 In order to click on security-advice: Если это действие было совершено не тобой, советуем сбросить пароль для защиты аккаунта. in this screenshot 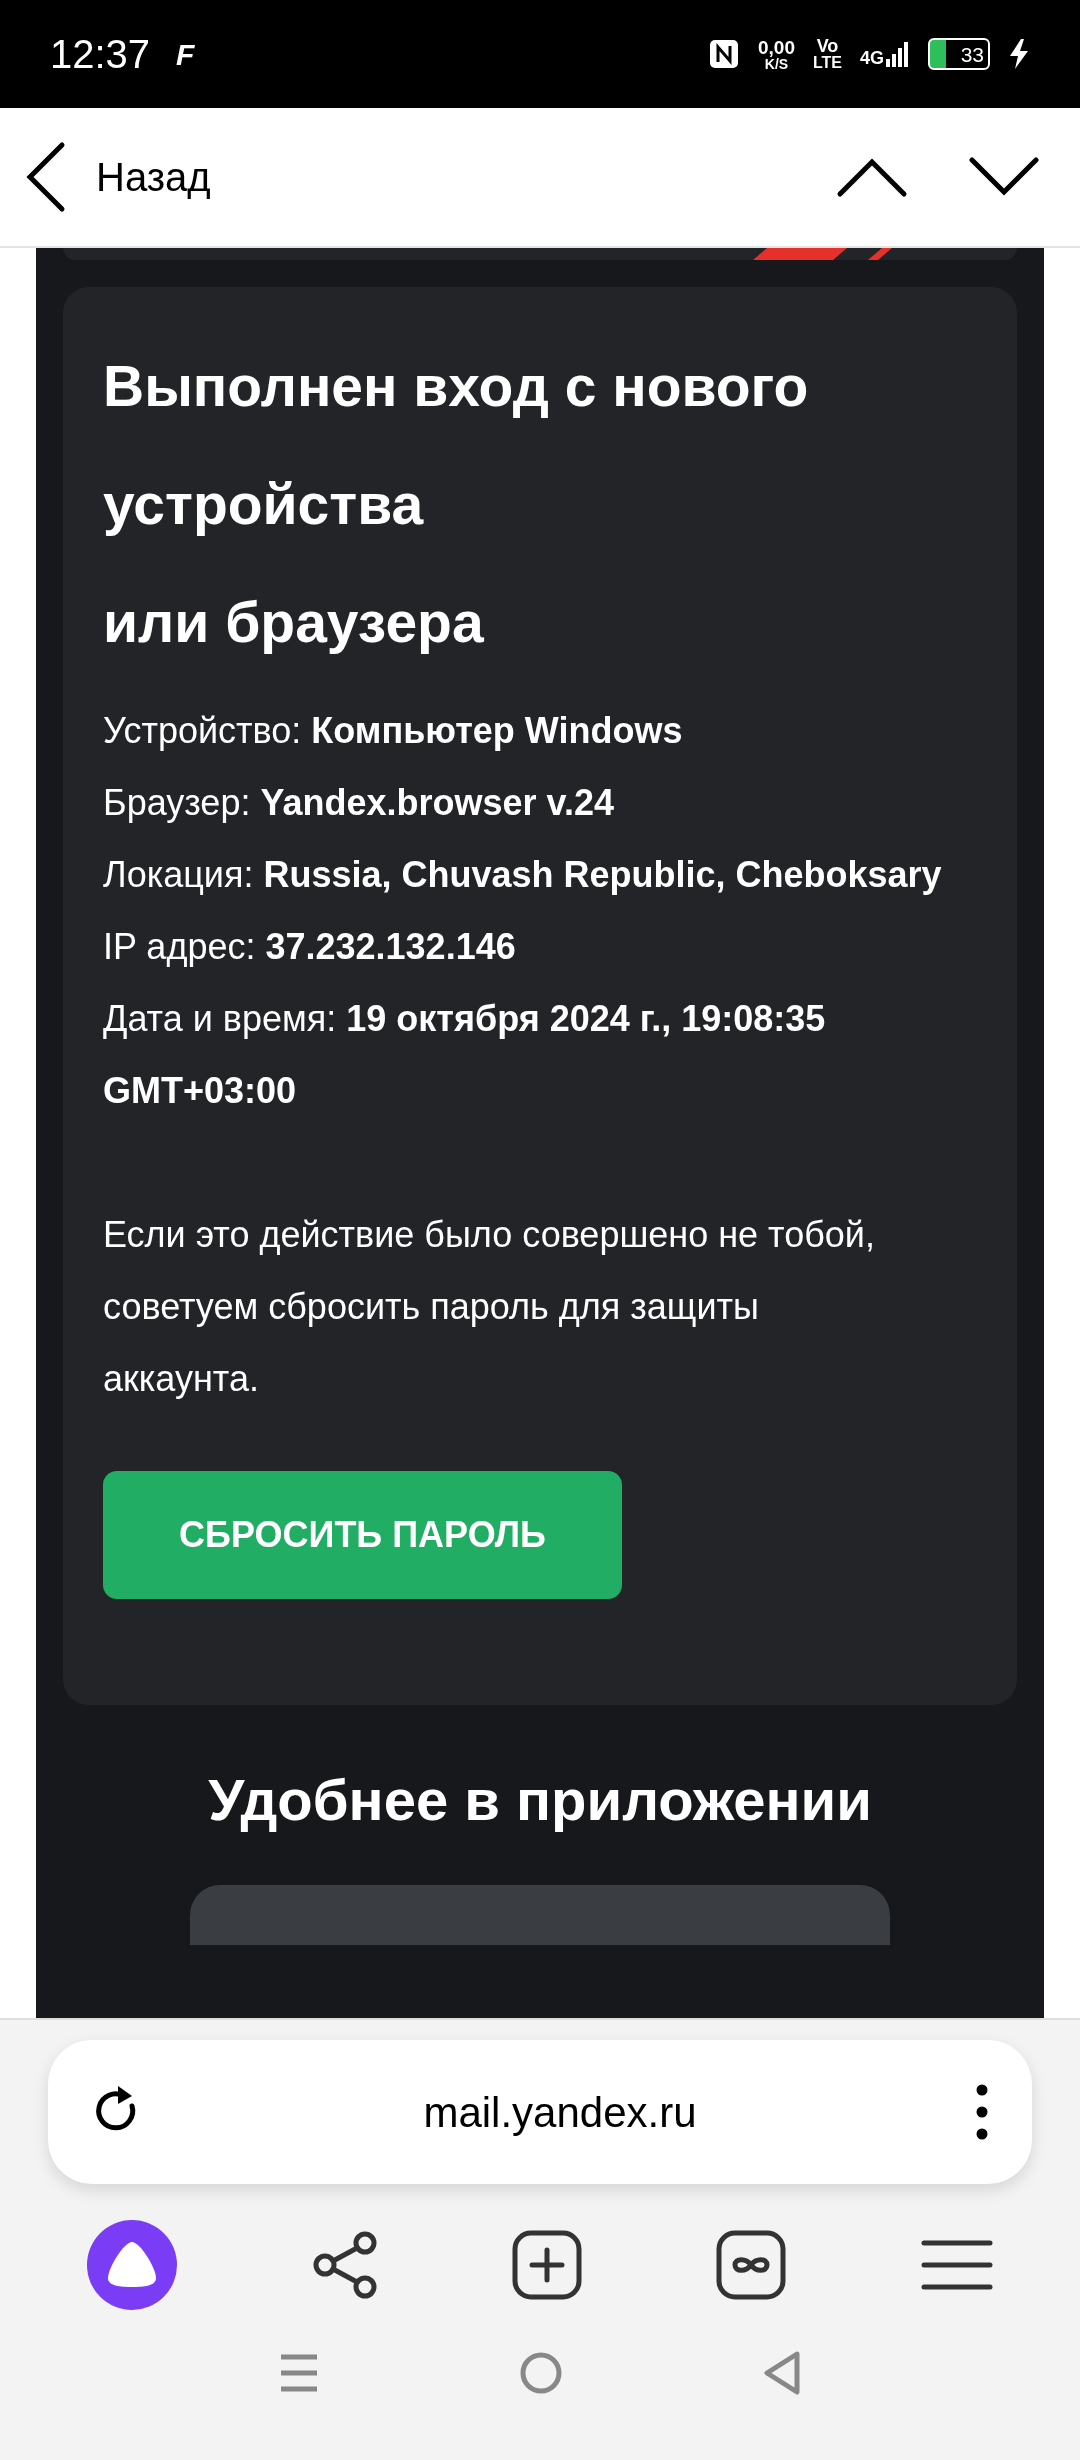, I will do `click(489, 1307)`.